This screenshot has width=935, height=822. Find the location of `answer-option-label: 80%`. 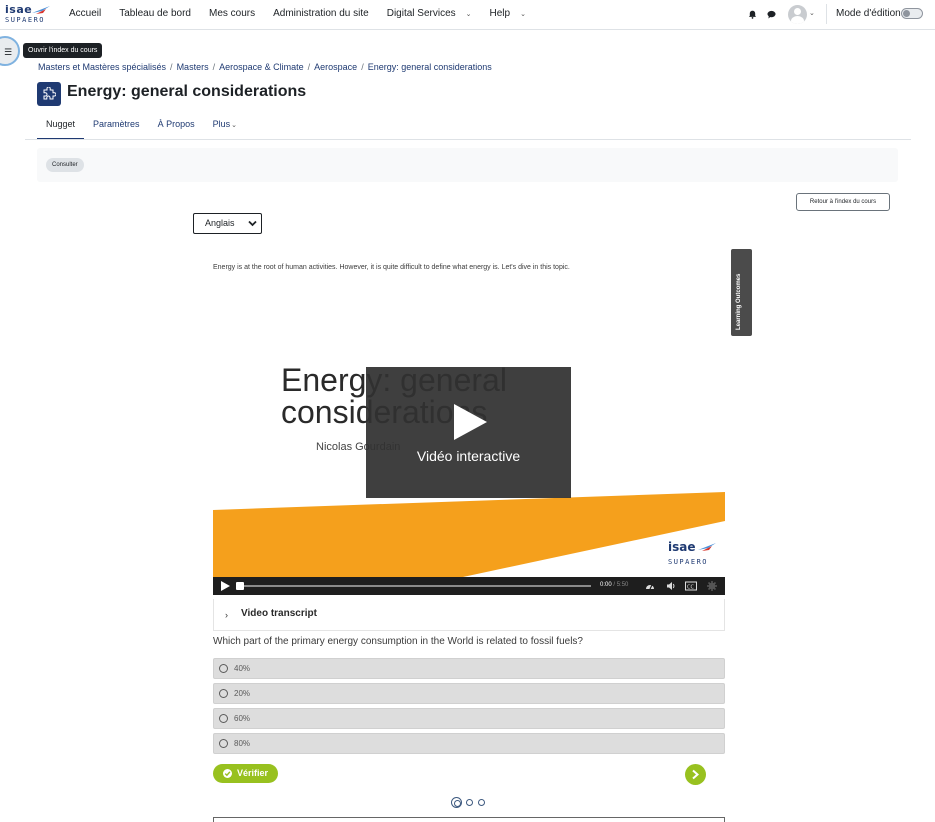

answer-option-label: 80% is located at coordinates (242, 743).